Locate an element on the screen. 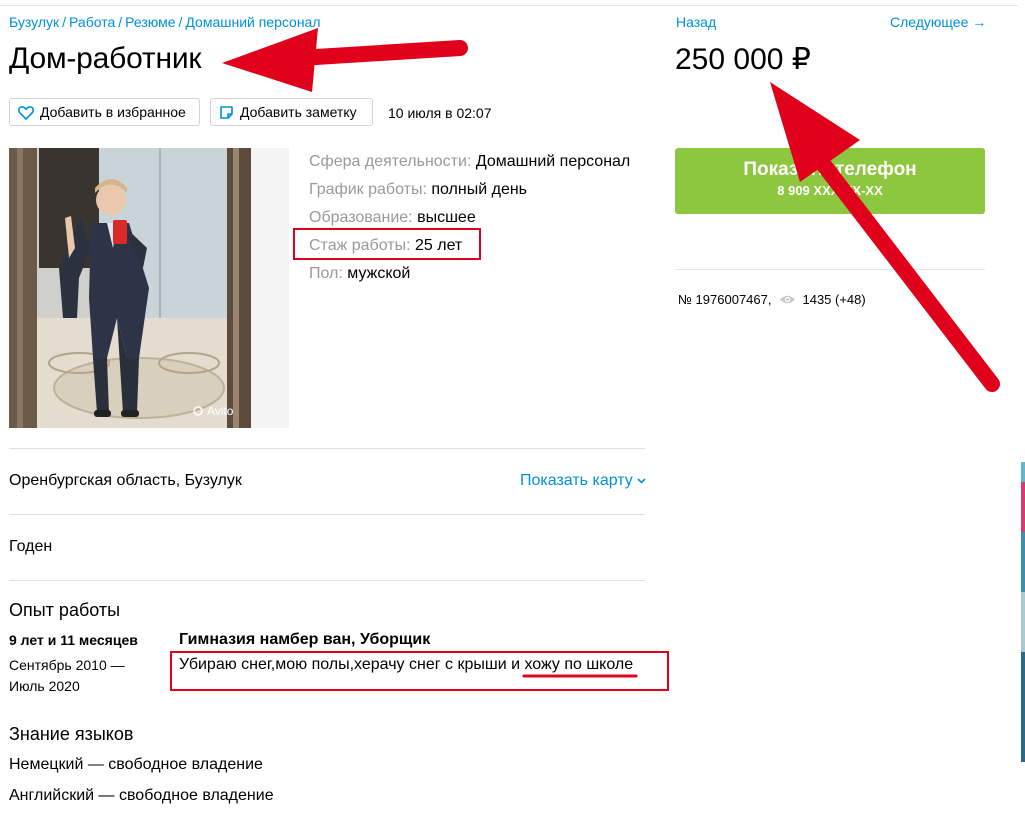 The height and width of the screenshot is (834, 1025). arrow-to-title is located at coordinates (345, 60).